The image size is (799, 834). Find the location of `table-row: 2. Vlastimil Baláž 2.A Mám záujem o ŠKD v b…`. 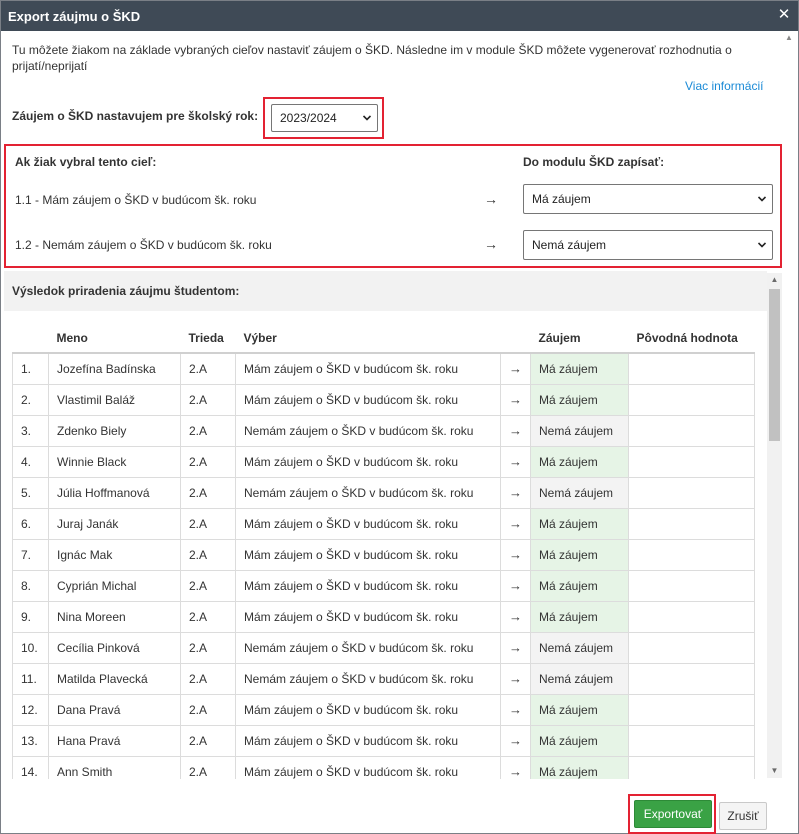

table-row: 2. Vlastimil Baláž 2.A Mám záujem o ŠKD v b… is located at coordinates (383, 400).